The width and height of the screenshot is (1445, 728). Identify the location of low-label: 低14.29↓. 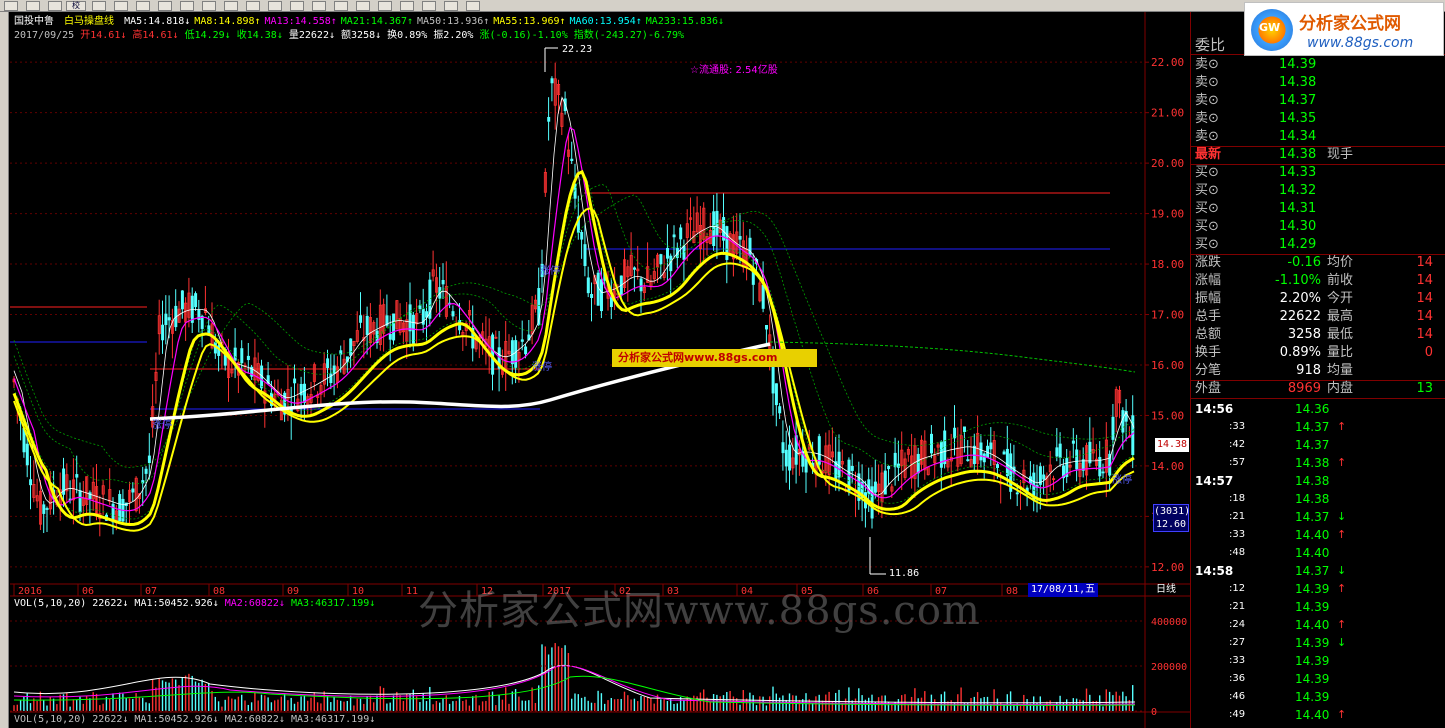
(207, 35).